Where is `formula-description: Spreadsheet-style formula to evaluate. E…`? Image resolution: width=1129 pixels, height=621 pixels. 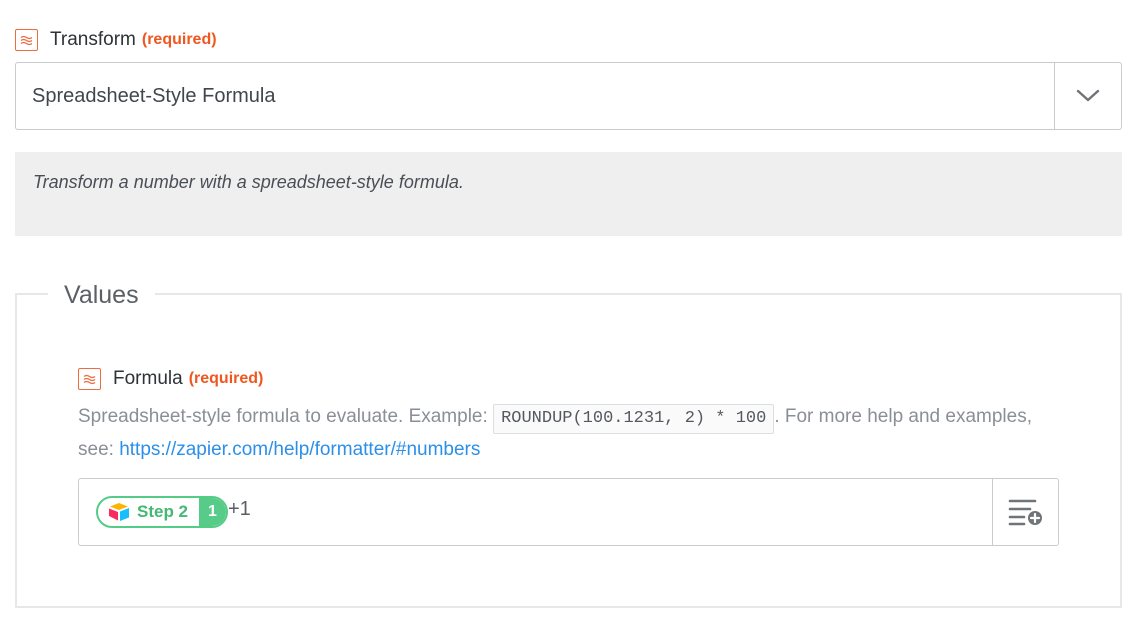 formula-description: Spreadsheet-style formula to evaluate. E… is located at coordinates (558, 433).